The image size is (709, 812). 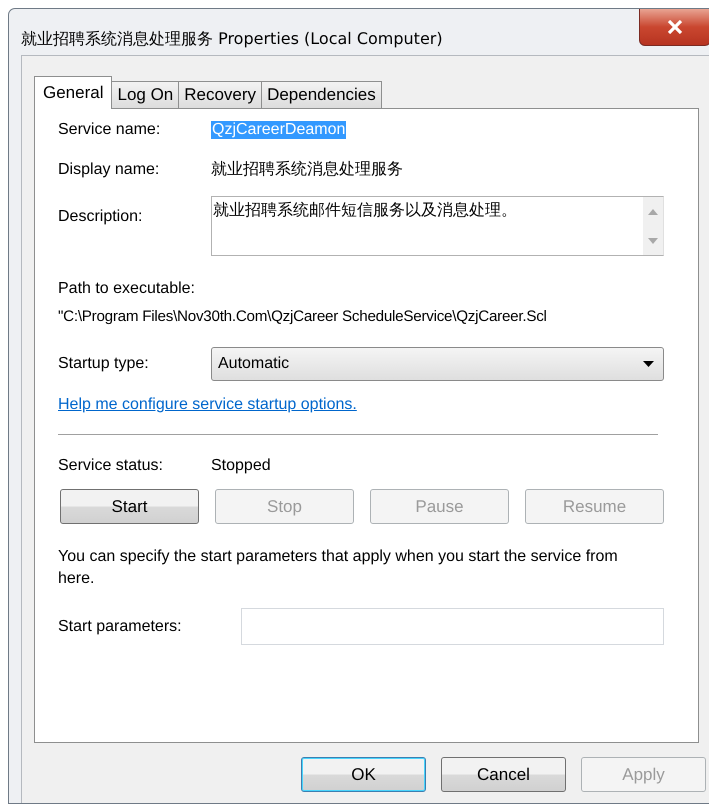 What do you see at coordinates (437, 226) in the screenshot?
I see `description-field: 就业招聘系统邮件短信服务以及消息处理。` at bounding box center [437, 226].